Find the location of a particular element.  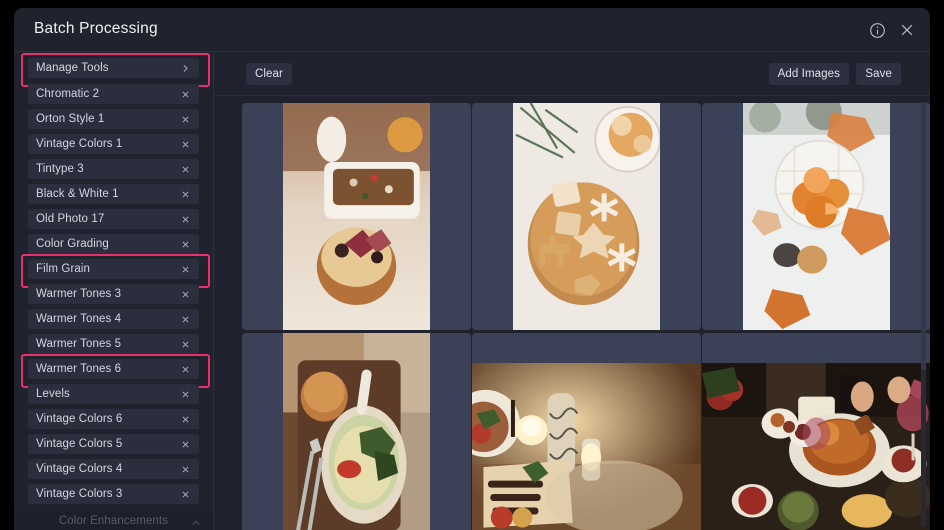

sidebar-item-wrapper: Chromatic 2 is located at coordinates (113, 94).